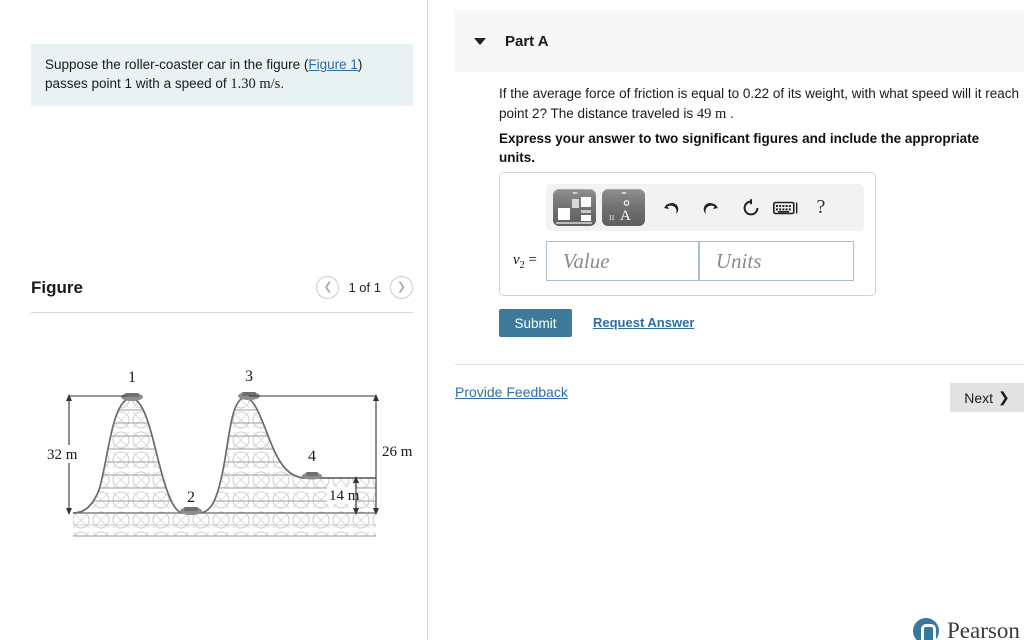  What do you see at coordinates (739, 41) in the screenshot?
I see `part-a-header: Part A` at bounding box center [739, 41].